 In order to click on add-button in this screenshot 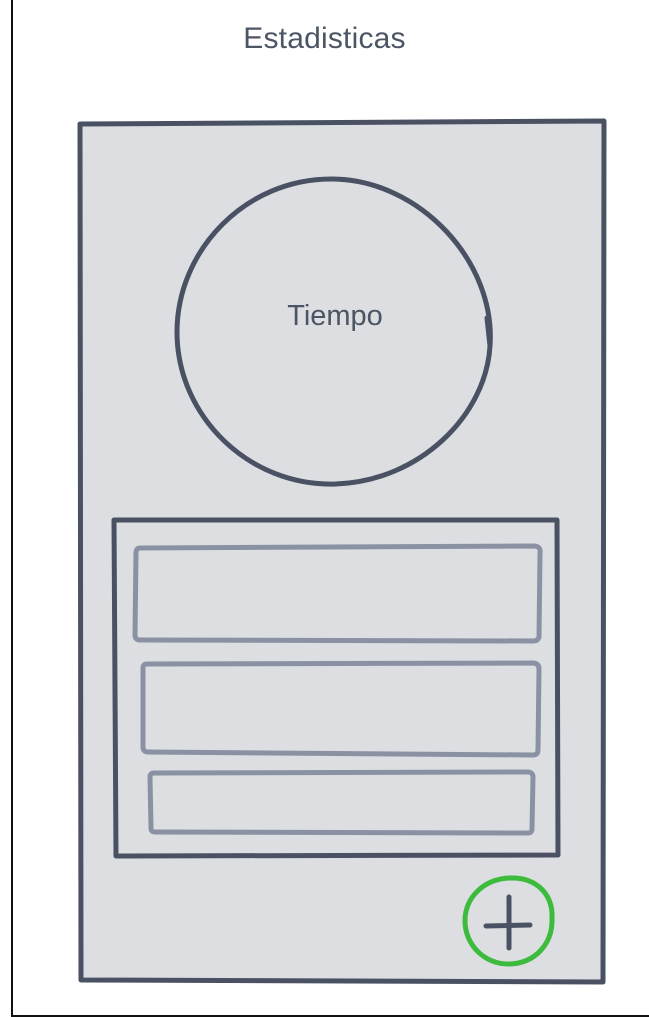, I will do `click(509, 922)`.